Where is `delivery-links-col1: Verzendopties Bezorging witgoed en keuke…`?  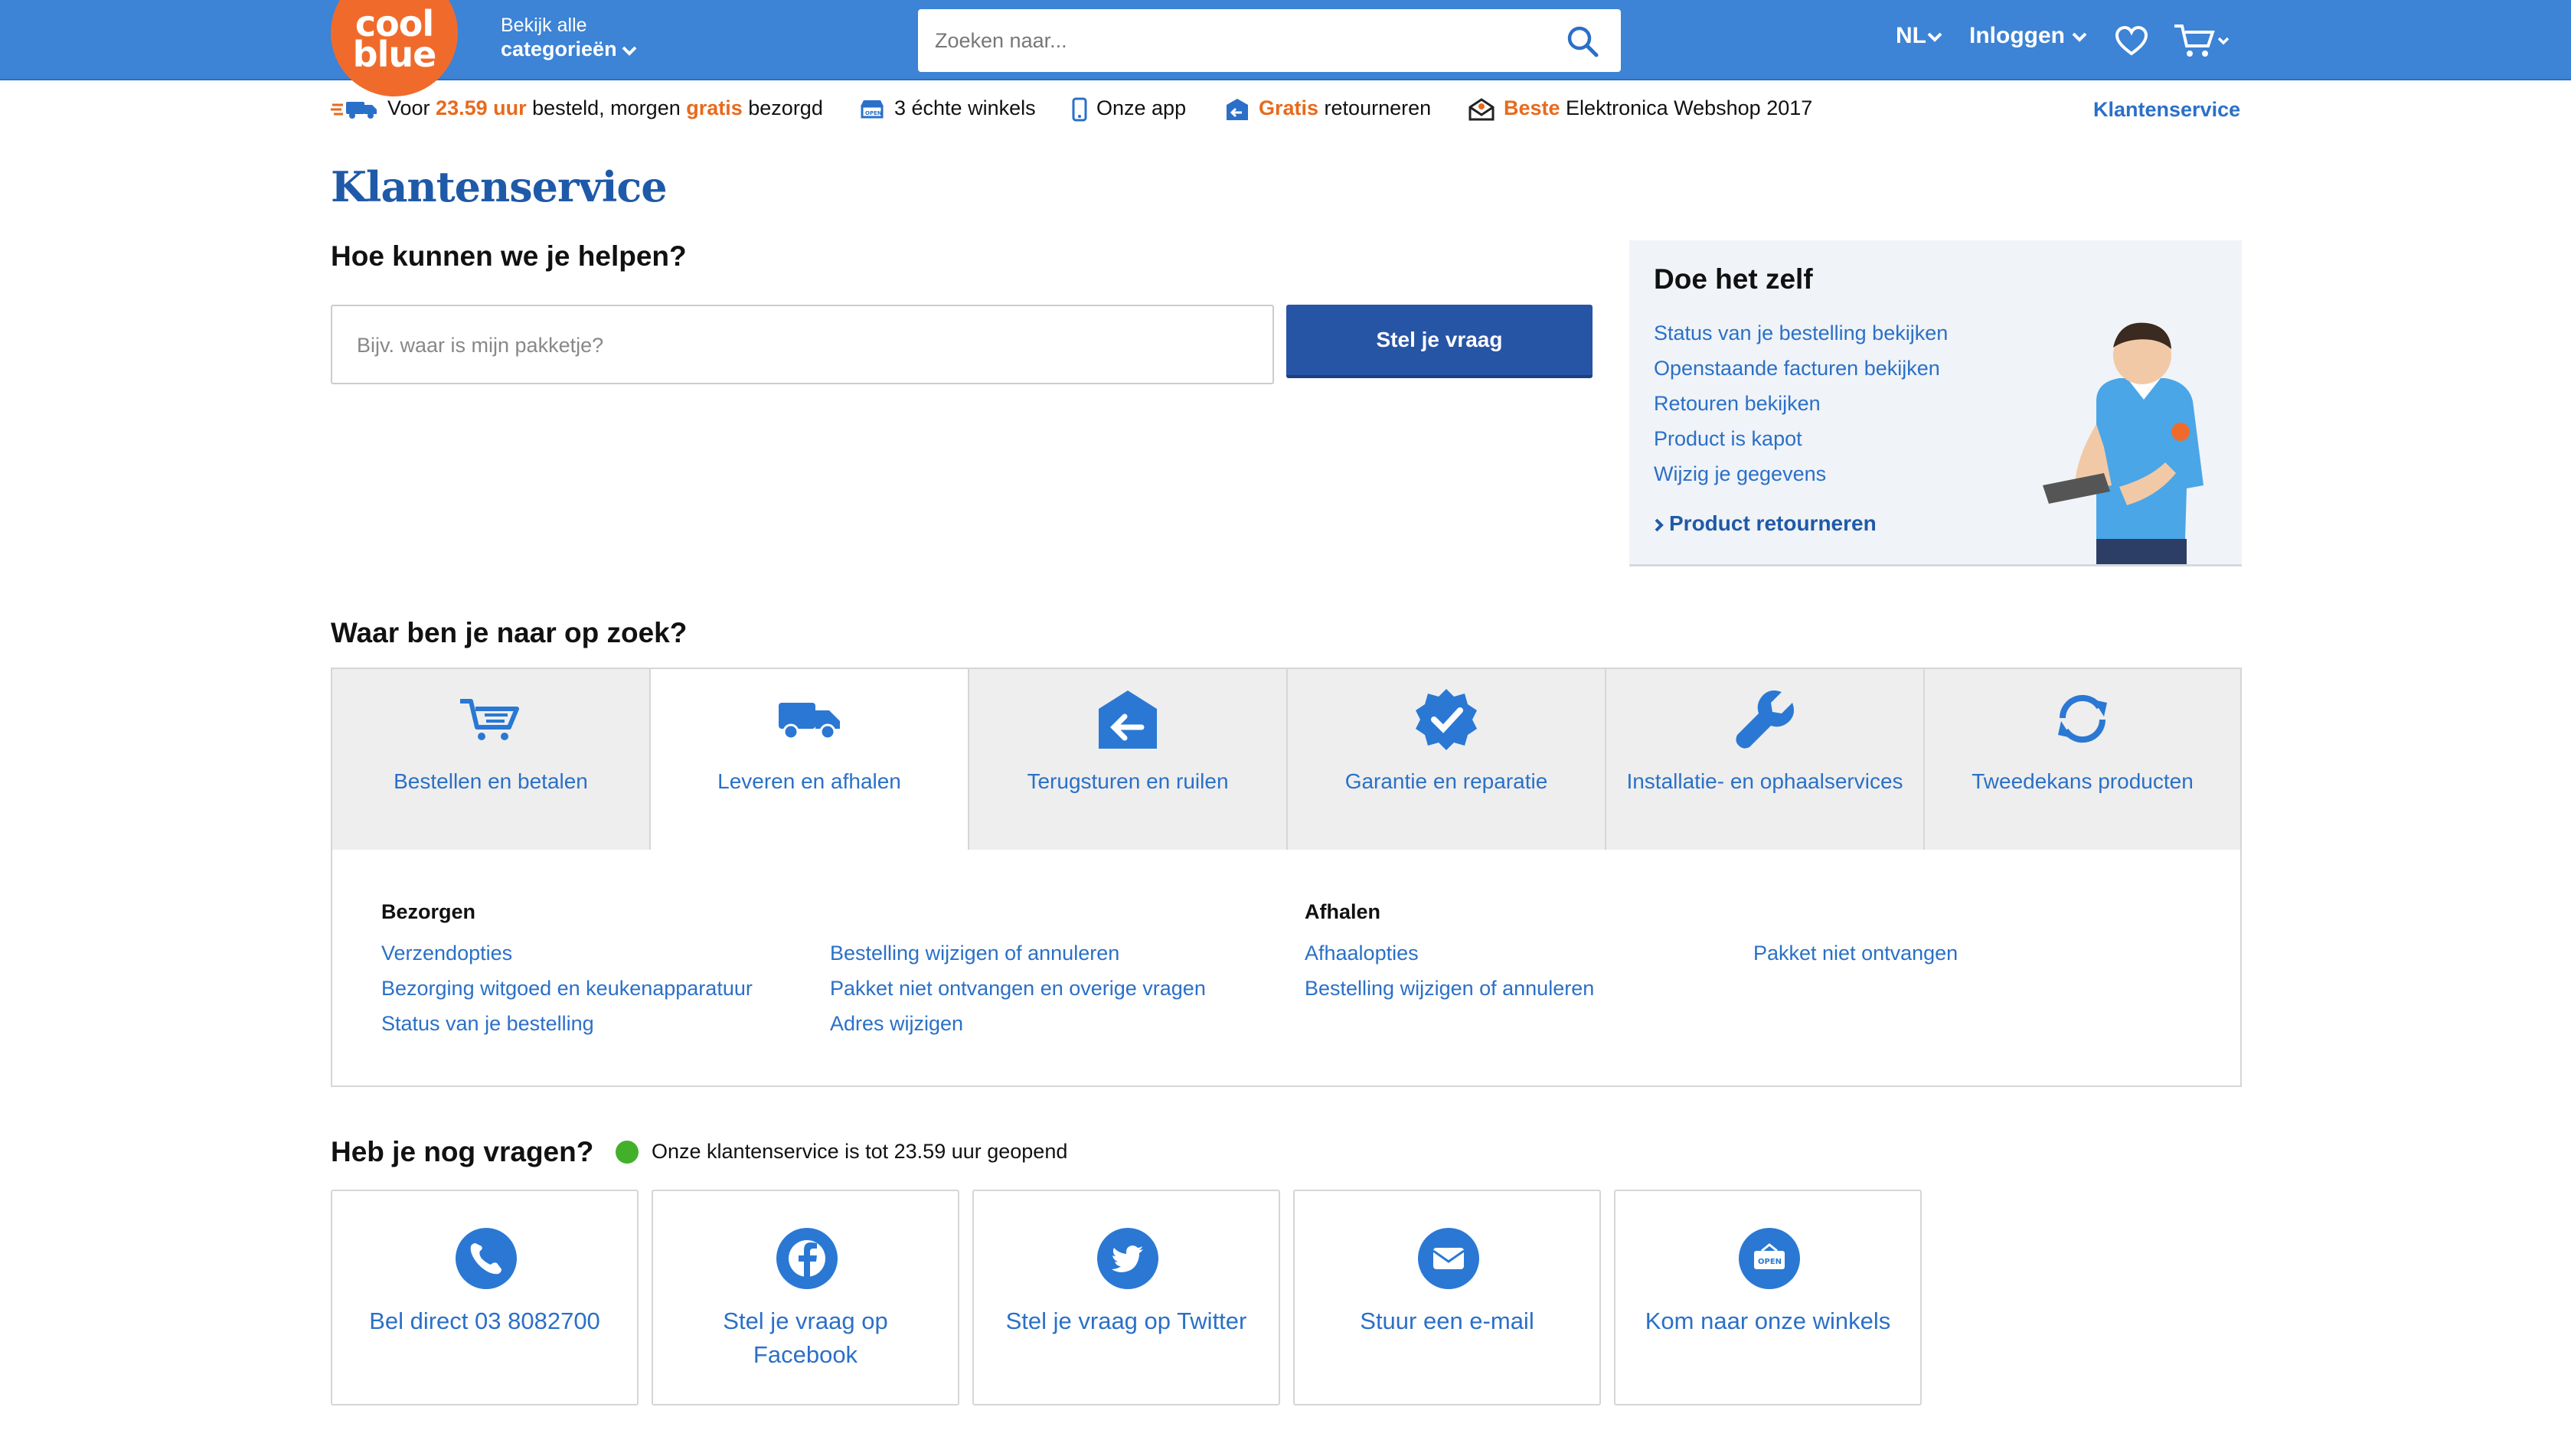
delivery-links-col1: Verzendopties Bezorging witgoed en keuke… is located at coordinates (567, 988).